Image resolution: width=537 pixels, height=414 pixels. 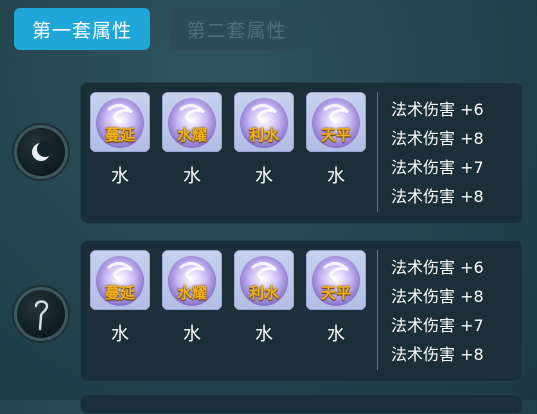 I want to click on tab-first-set: 第一套属性, so click(x=82, y=29).